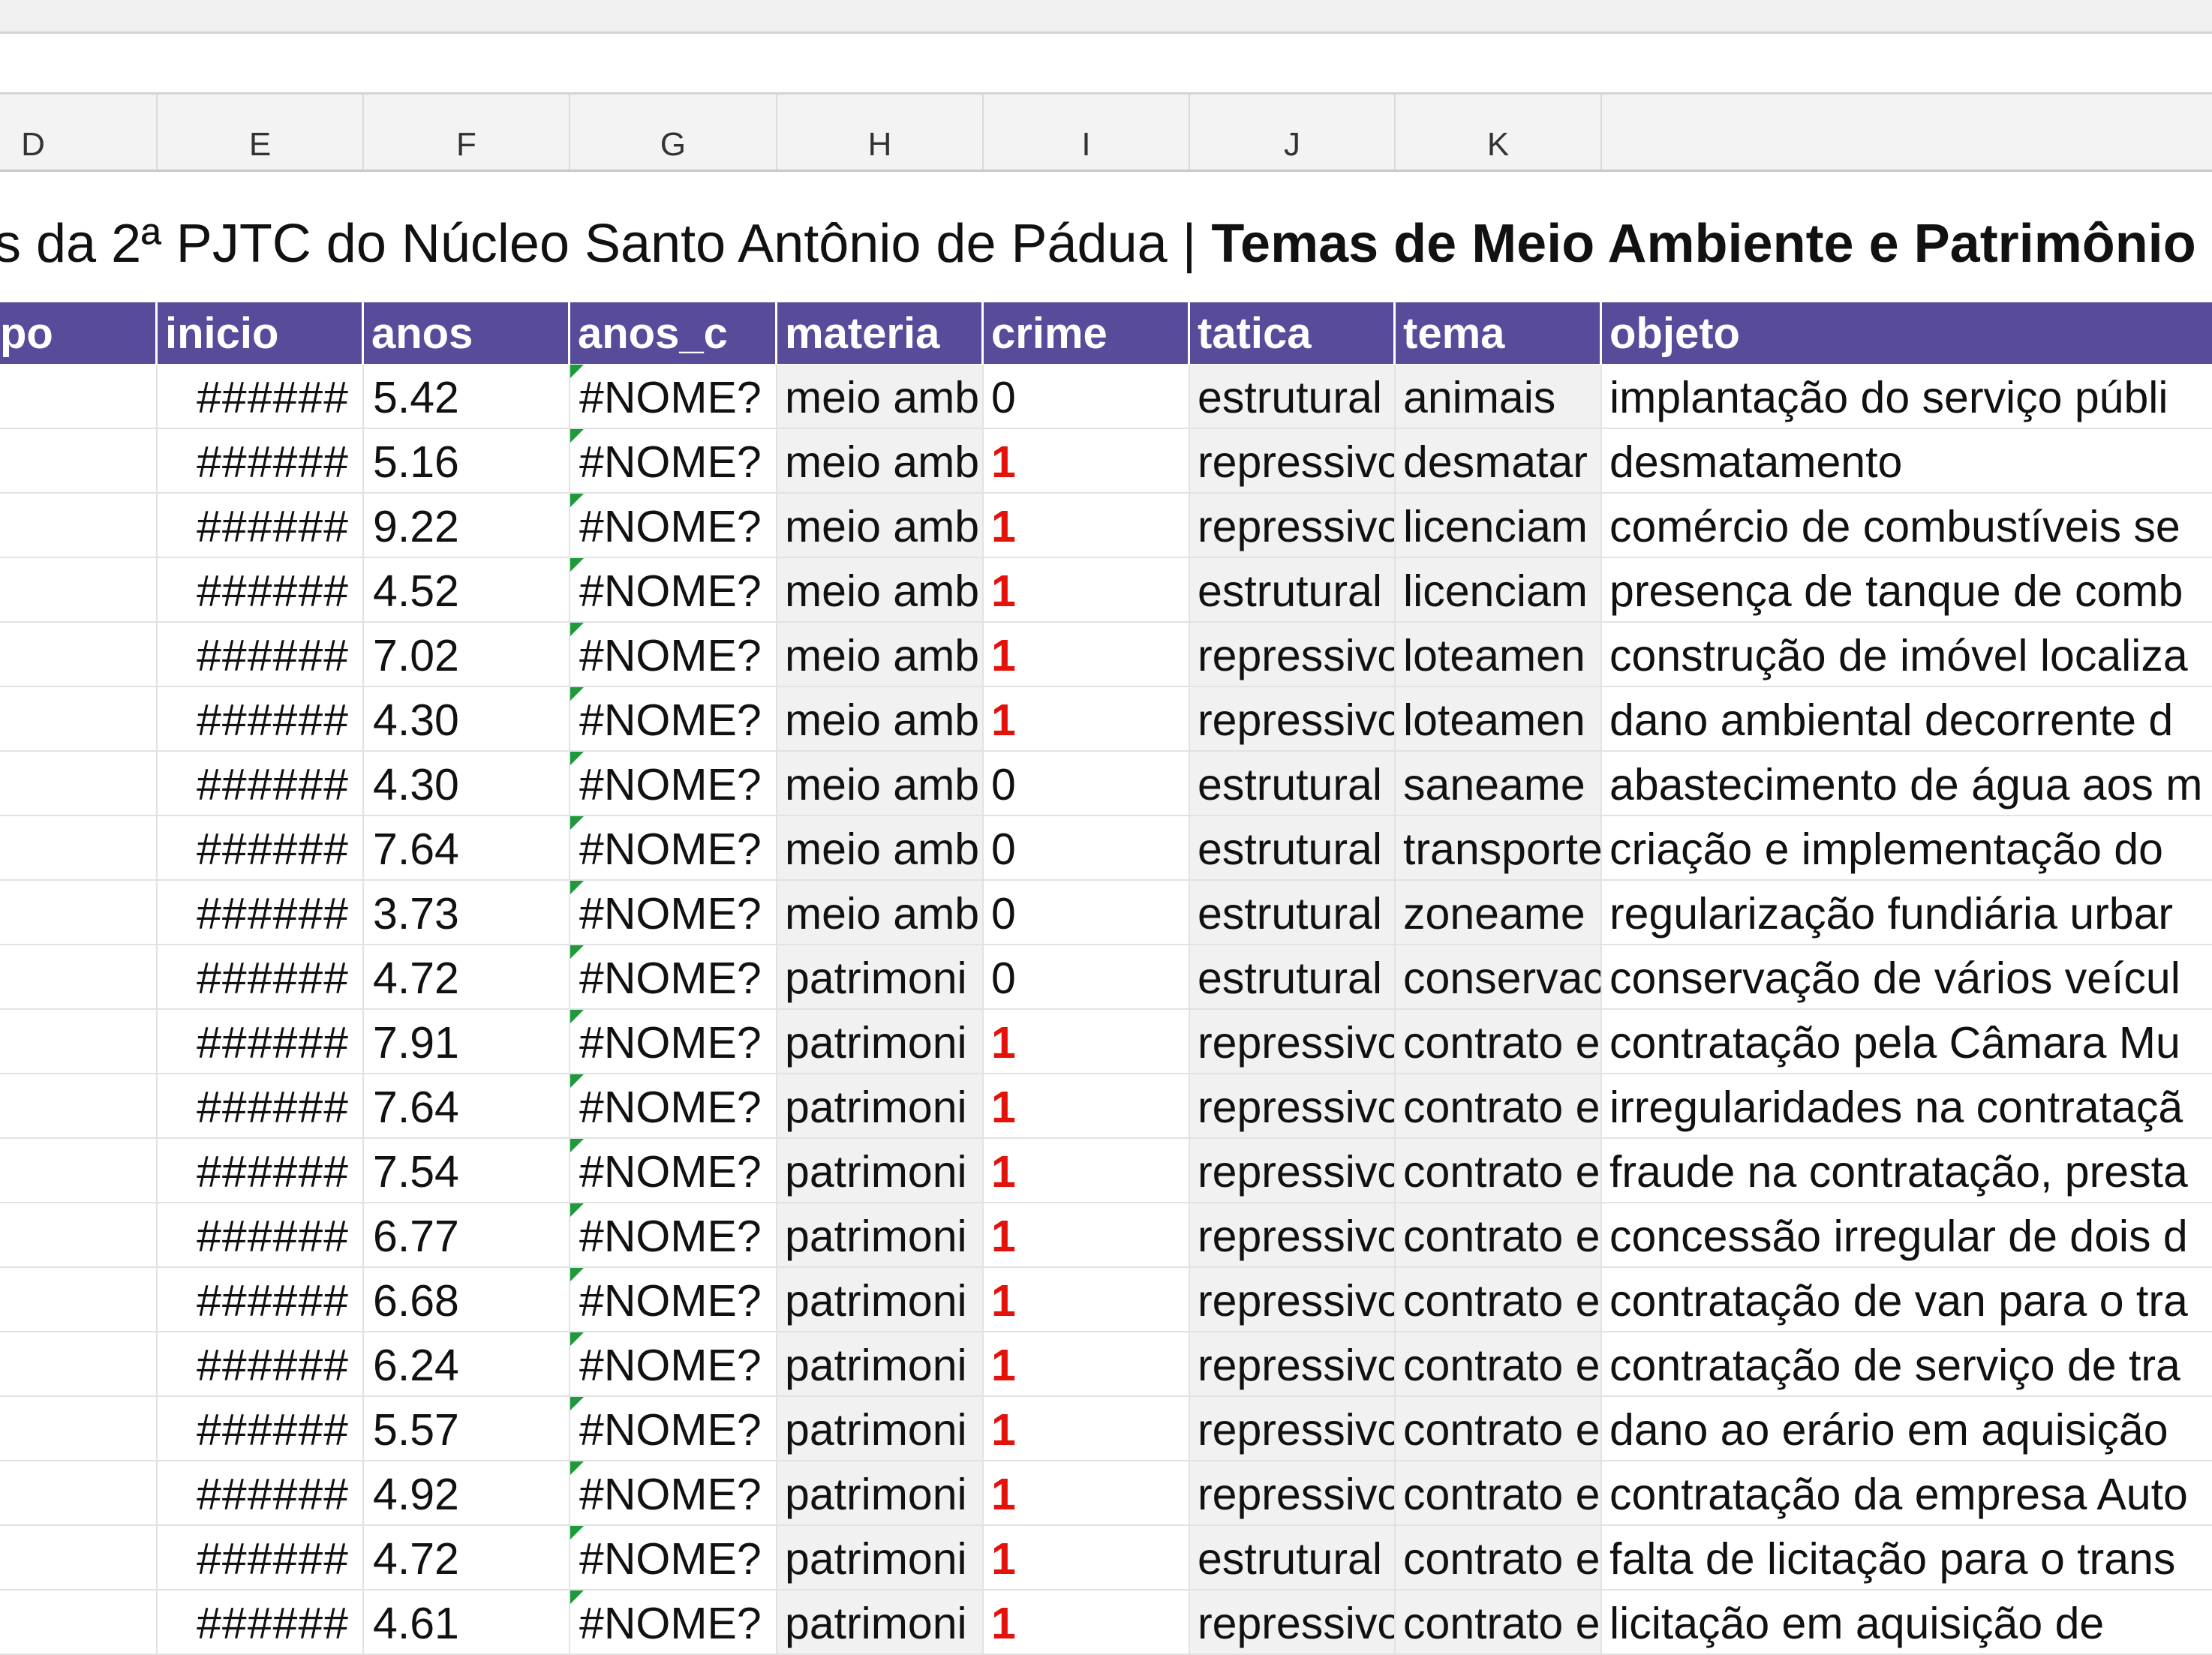 This screenshot has height=1655, width=2212. What do you see at coordinates (79, 333) in the screenshot?
I see `header-cell-po: po` at bounding box center [79, 333].